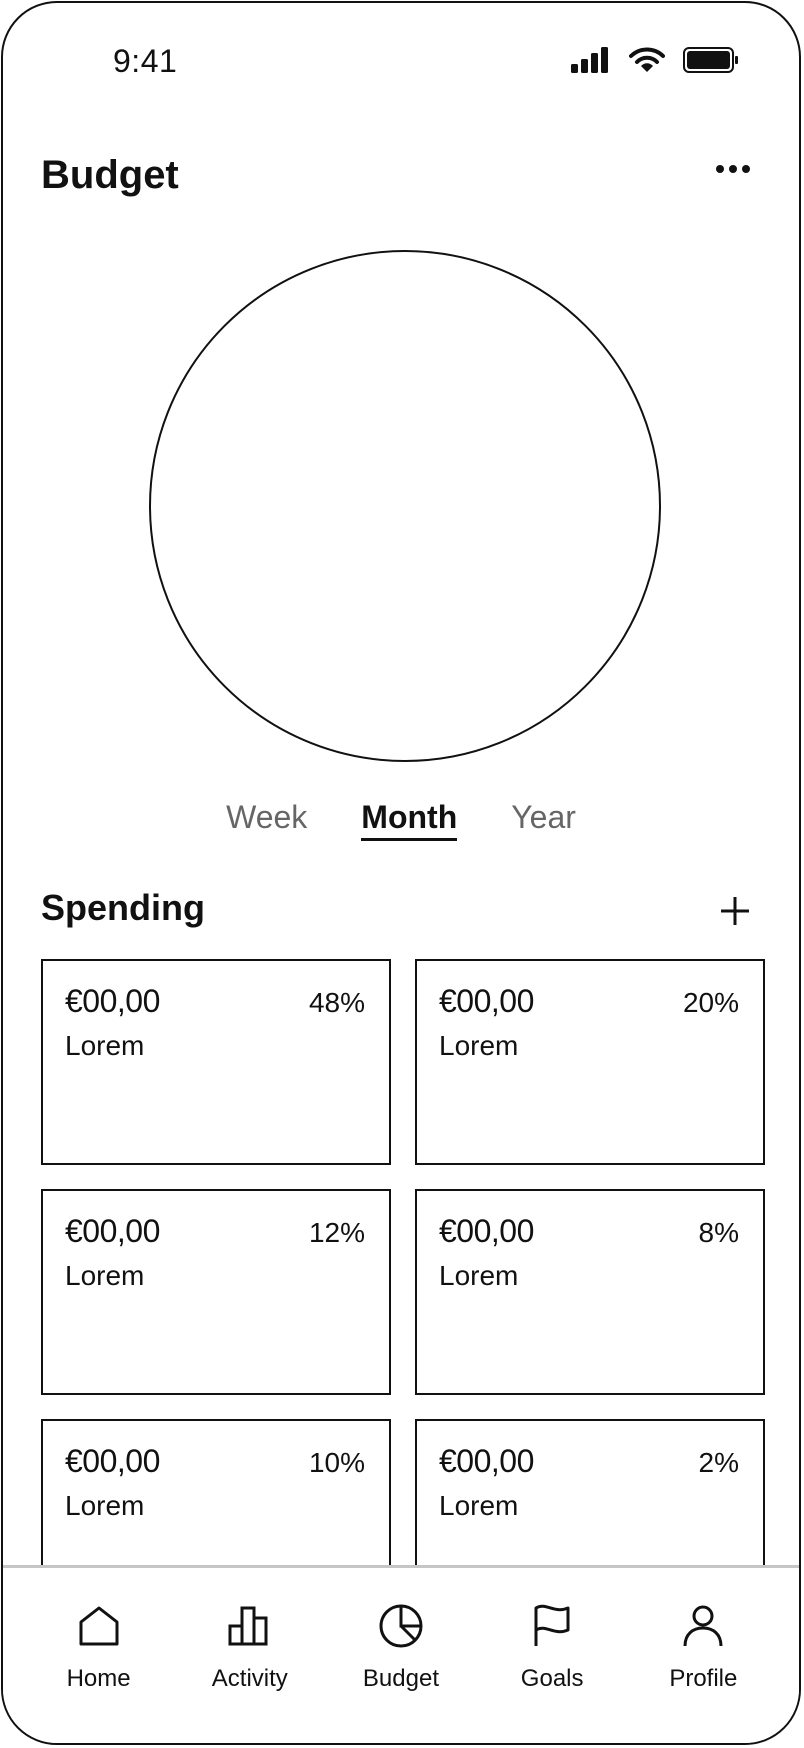 Image resolution: width=804 pixels, height=1748 pixels. I want to click on nav-budget: Budget, so click(401, 1630).